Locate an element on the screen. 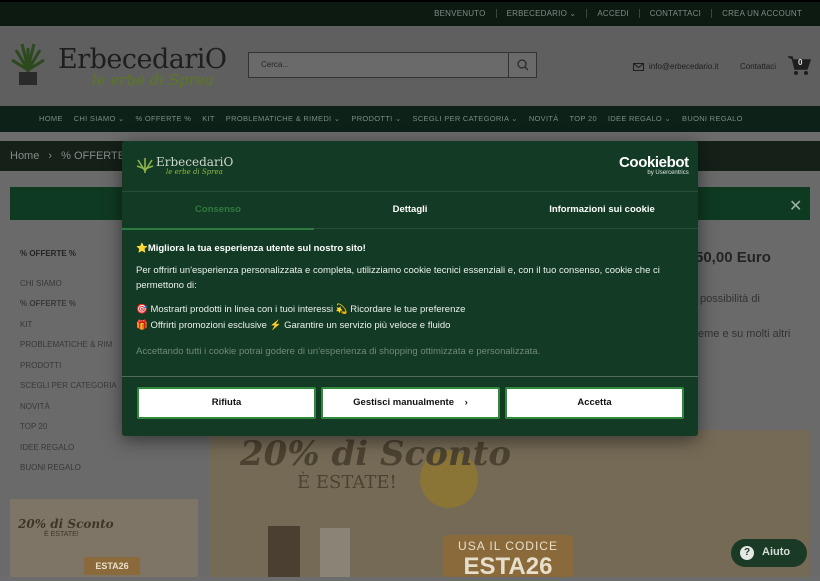 The image size is (820, 581). search-button is located at coordinates (522, 65).